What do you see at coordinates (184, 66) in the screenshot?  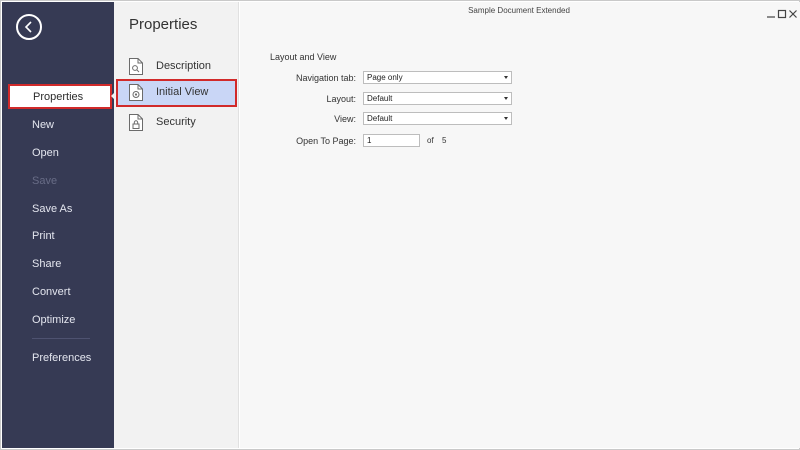 I see `properties-item-label: Description` at bounding box center [184, 66].